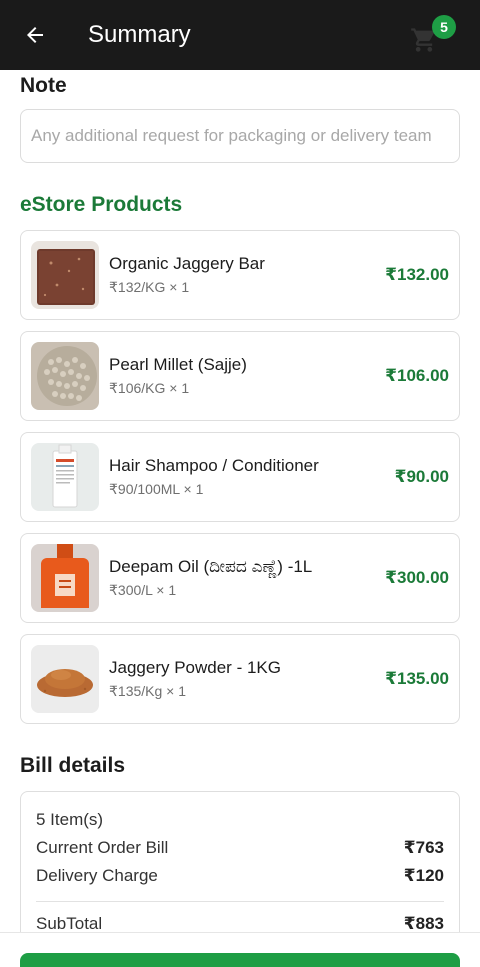 This screenshot has height=967, width=480. Describe the element at coordinates (73, 765) in the screenshot. I see `bill-details-heading: Bill details` at that location.